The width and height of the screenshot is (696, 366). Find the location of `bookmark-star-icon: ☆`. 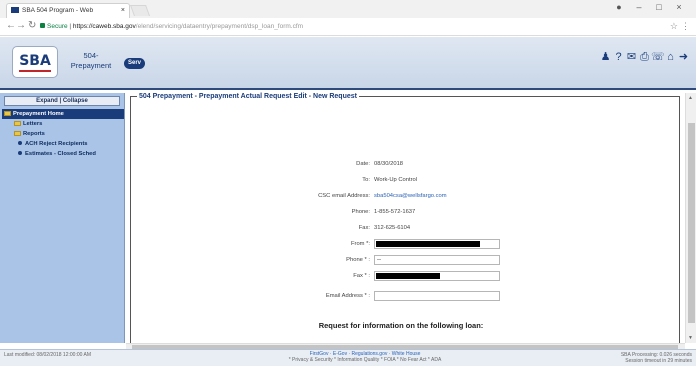

bookmark-star-icon: ☆ is located at coordinates (674, 26).